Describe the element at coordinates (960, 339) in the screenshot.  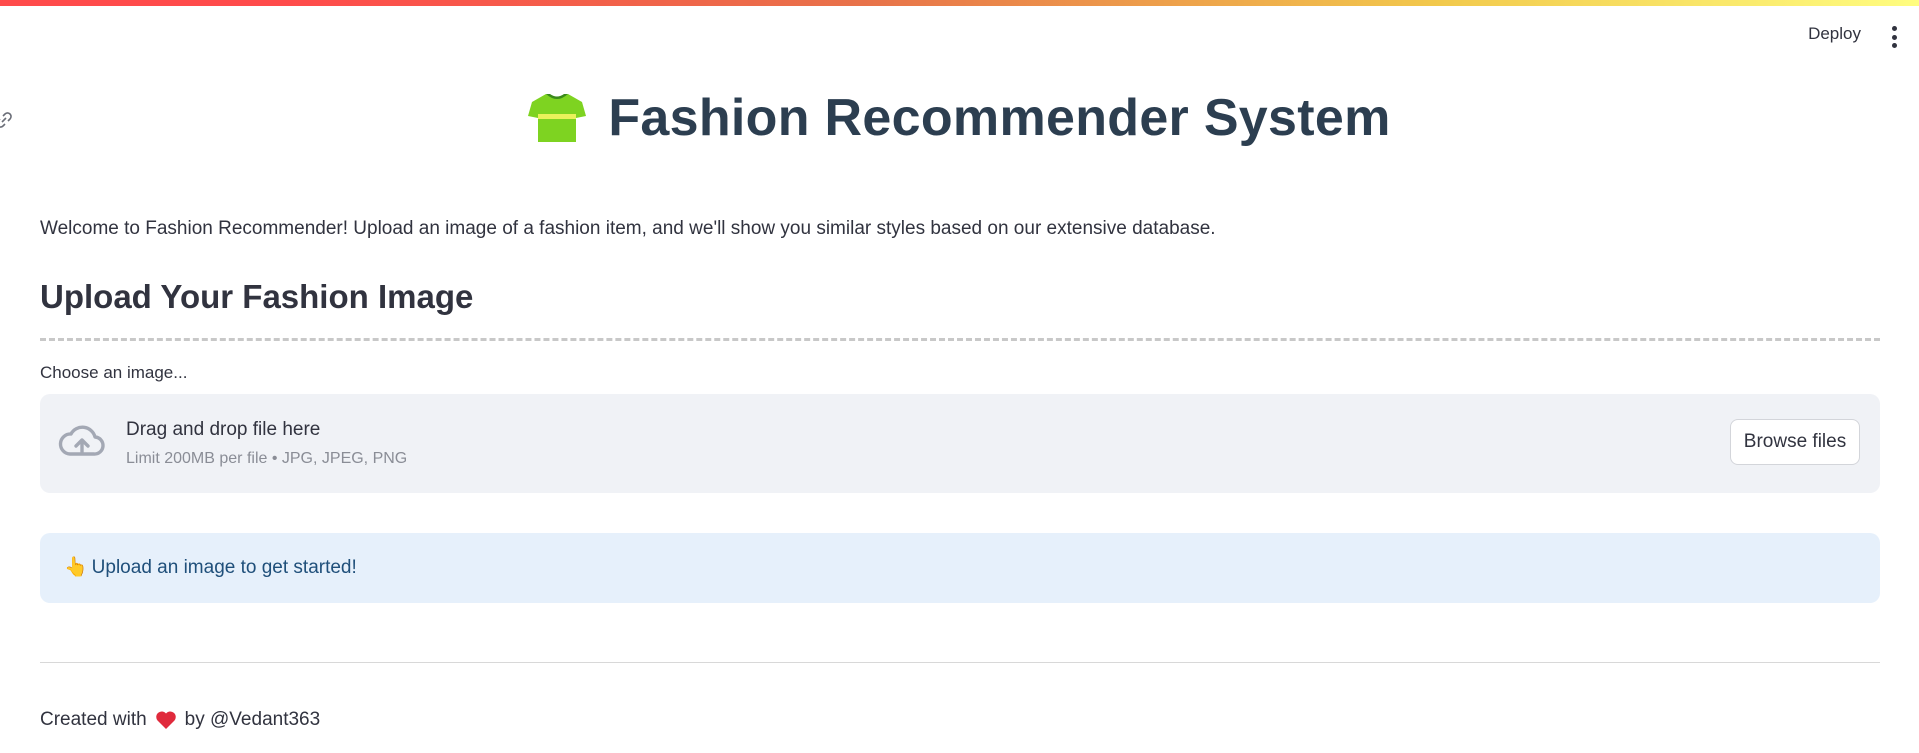
I see `dashed-divider` at that location.